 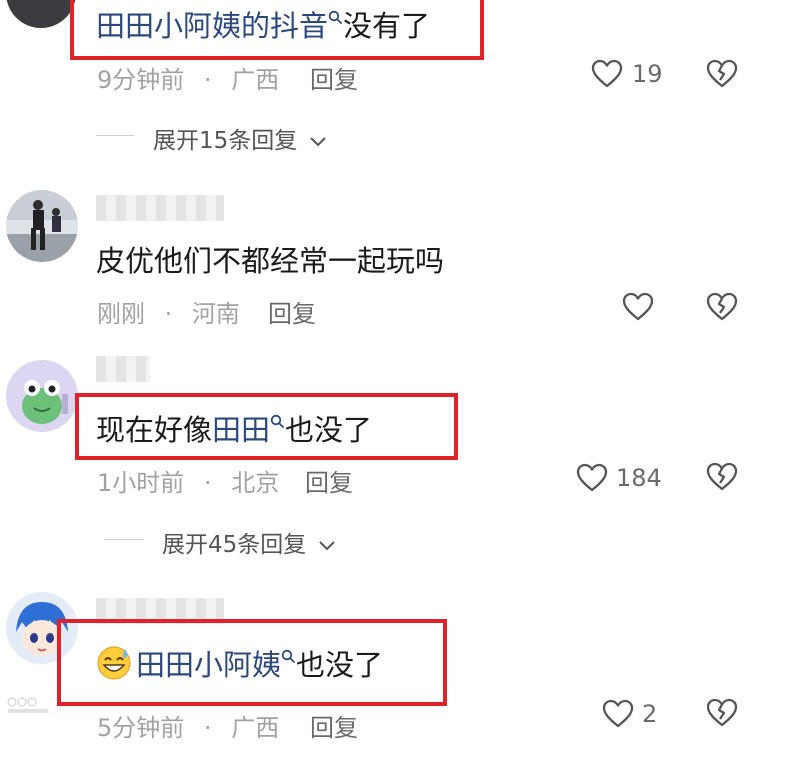 I want to click on like-button: 2, so click(x=637, y=715).